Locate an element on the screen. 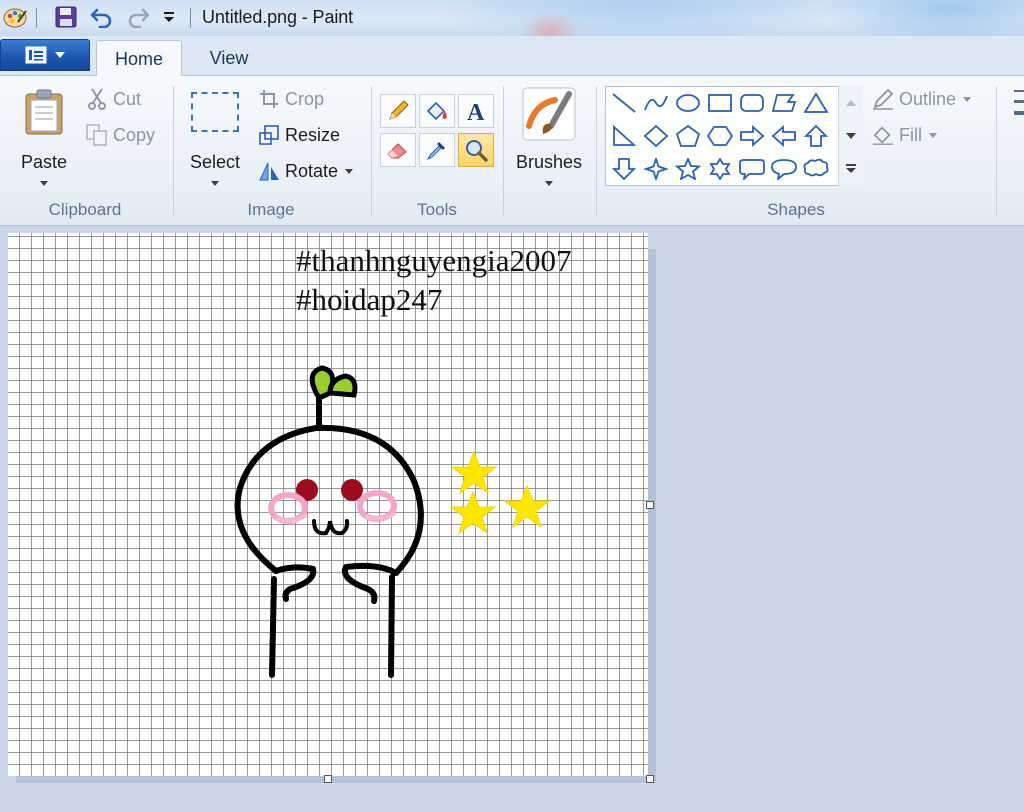  down-arrow-shape is located at coordinates (624, 169).